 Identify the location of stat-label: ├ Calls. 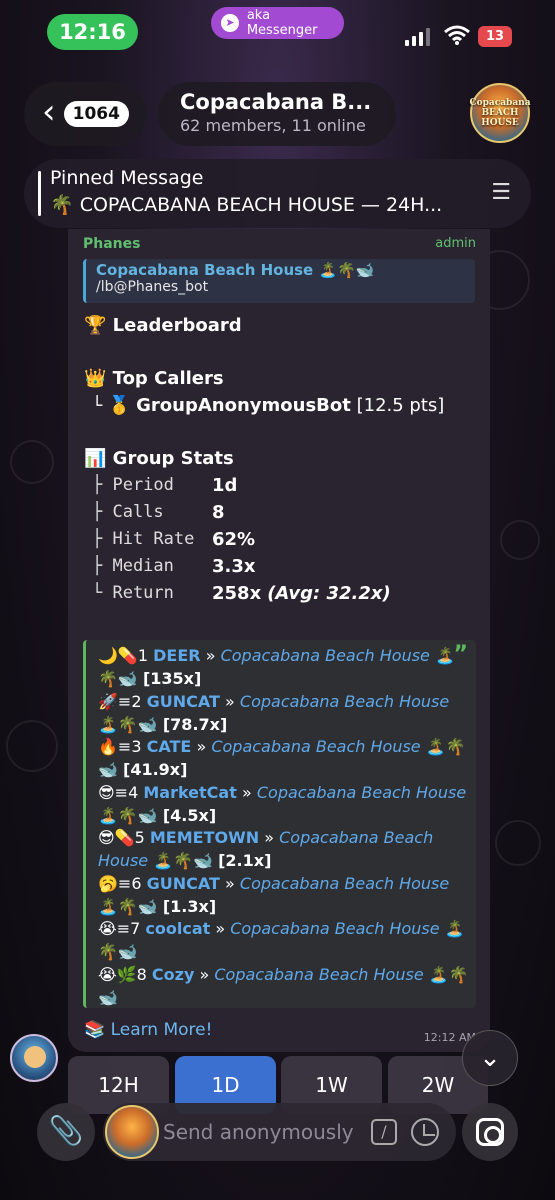
(128, 512).